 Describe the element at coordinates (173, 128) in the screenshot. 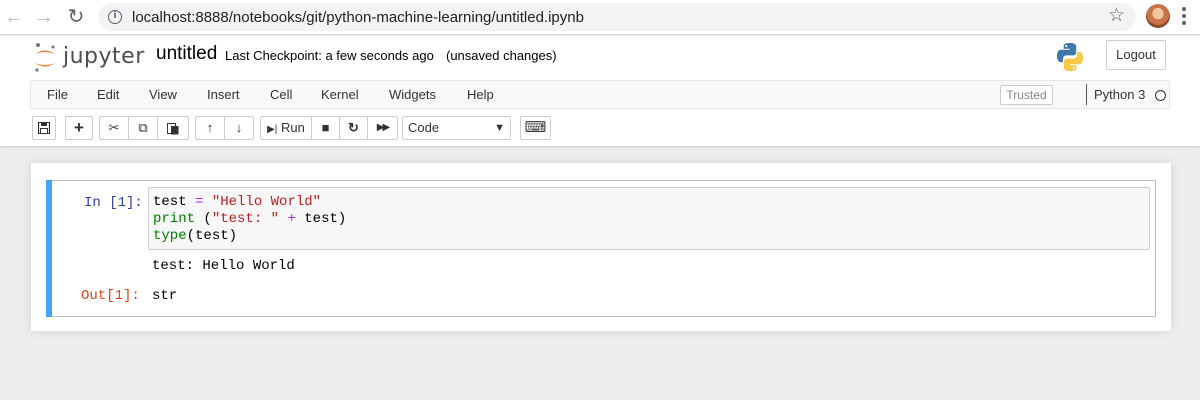

I see `paste-icon` at that location.